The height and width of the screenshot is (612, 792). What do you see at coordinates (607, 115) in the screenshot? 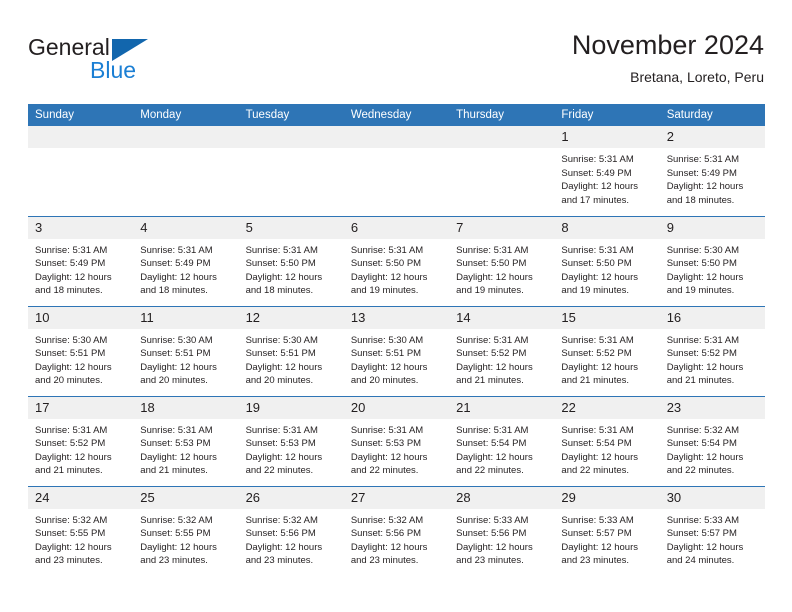
I see `weekday-header-friday: Friday` at bounding box center [607, 115].